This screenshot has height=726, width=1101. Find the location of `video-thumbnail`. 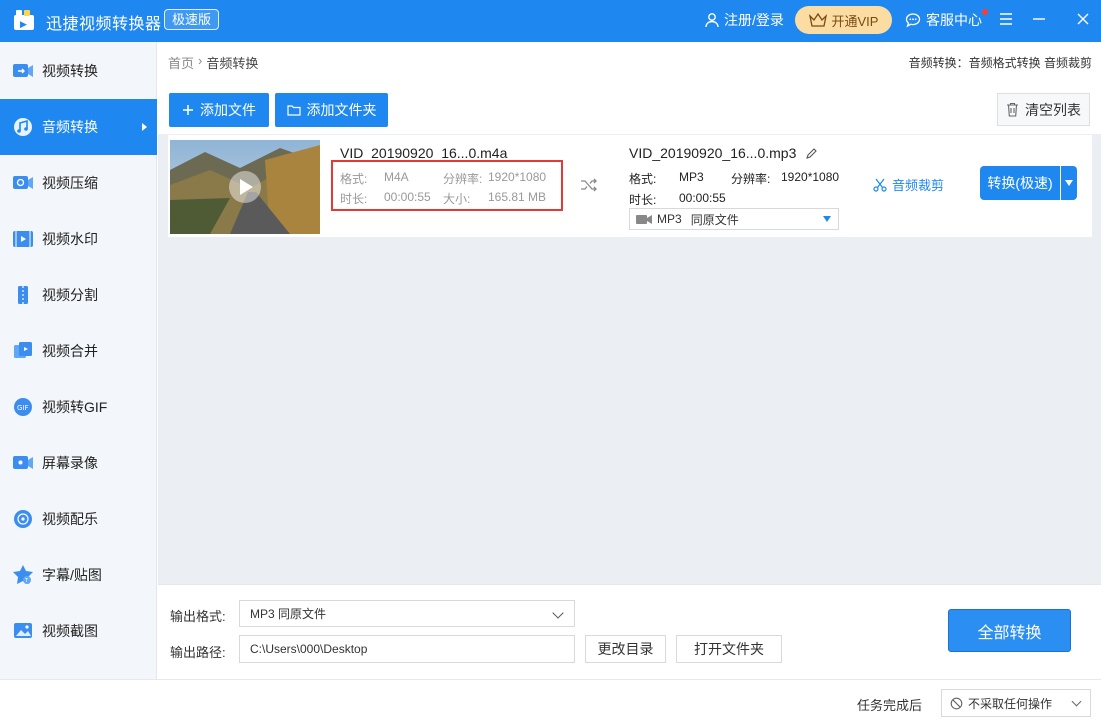

video-thumbnail is located at coordinates (245, 187).